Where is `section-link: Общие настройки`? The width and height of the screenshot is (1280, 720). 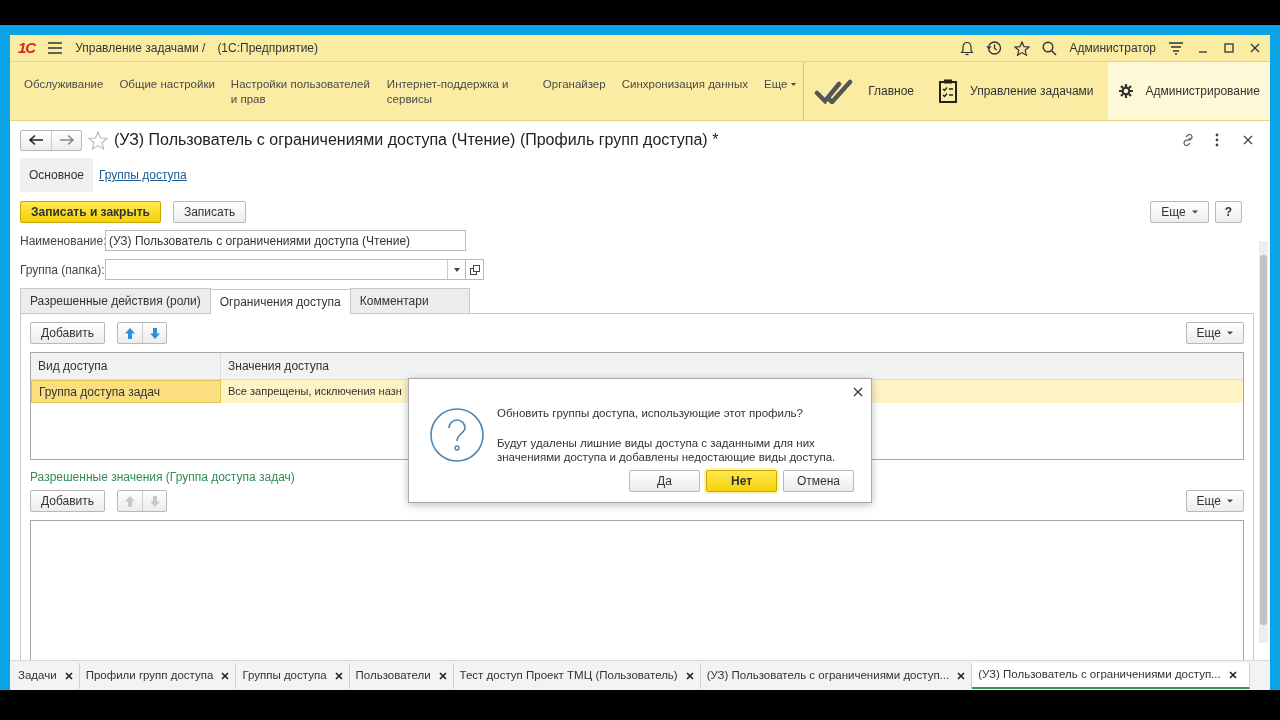 section-link: Общие настройки is located at coordinates (167, 84).